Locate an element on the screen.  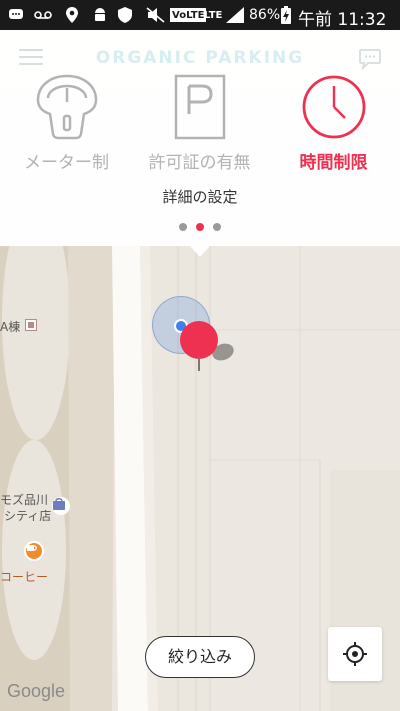
my-location-crosshair-icon is located at coordinates (355, 654).